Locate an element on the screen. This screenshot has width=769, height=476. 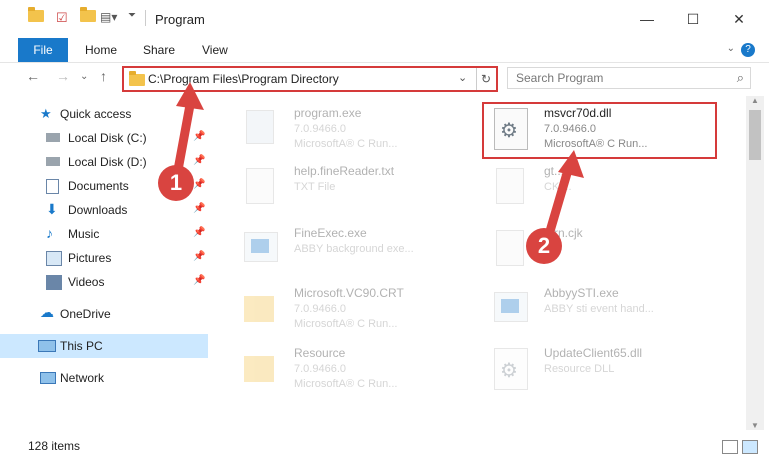
annotation-badge-1: 1 is located at coordinates (176, 183).